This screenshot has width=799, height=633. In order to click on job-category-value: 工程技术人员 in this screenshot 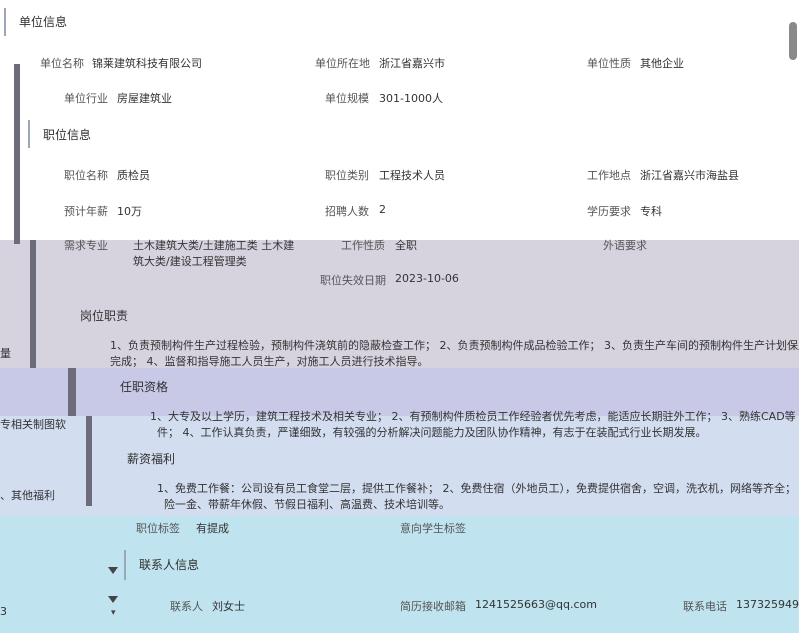, I will do `click(412, 175)`.